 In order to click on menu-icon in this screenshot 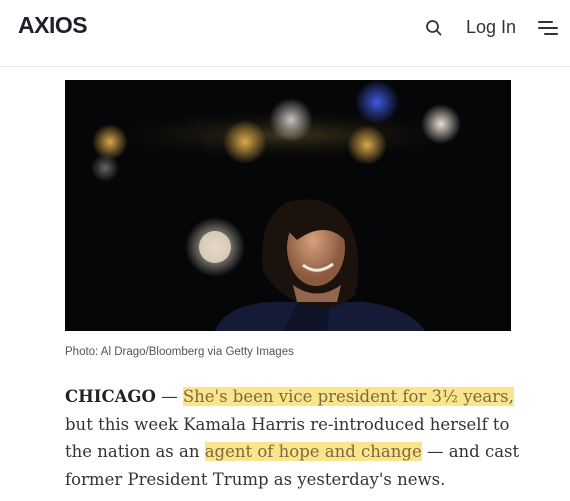, I will do `click(548, 28)`.